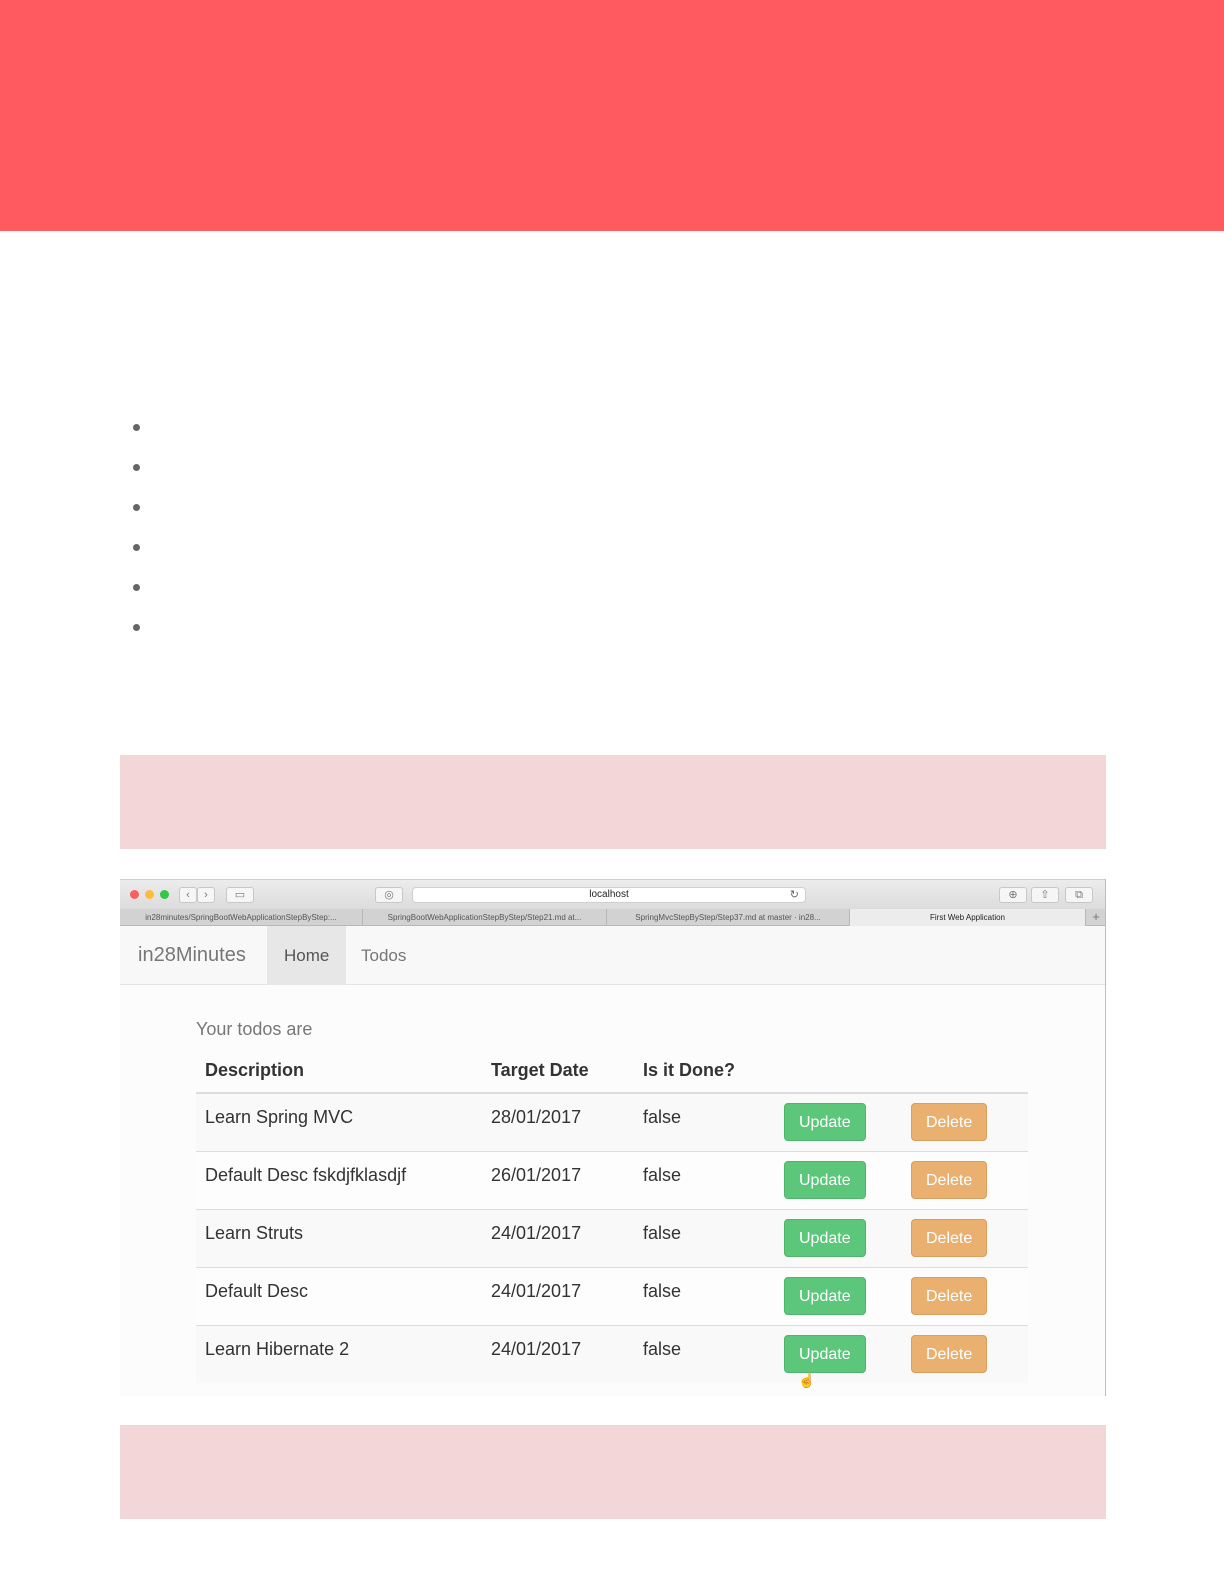  What do you see at coordinates (558, 1179) in the screenshot?
I see `todo-target-date: 26/01/2017` at bounding box center [558, 1179].